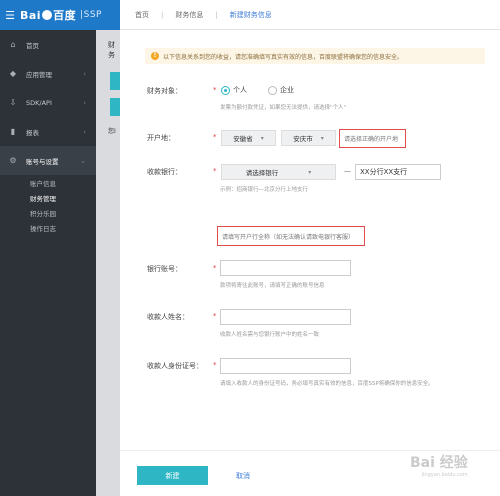  I want to click on sidebar-subitem-account-info: 账户信息, so click(48, 182).